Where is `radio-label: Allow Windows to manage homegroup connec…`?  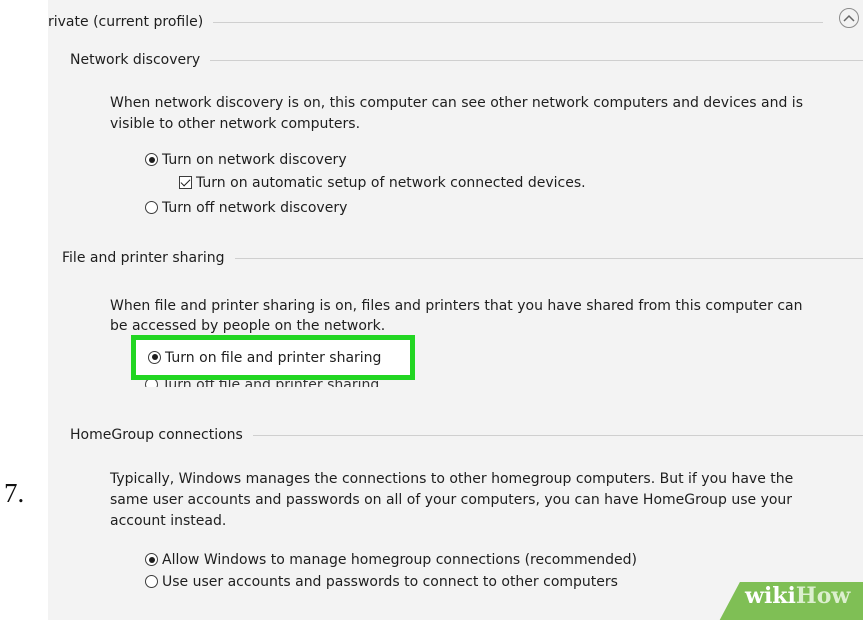 radio-label: Allow Windows to manage homegroup connec… is located at coordinates (399, 560).